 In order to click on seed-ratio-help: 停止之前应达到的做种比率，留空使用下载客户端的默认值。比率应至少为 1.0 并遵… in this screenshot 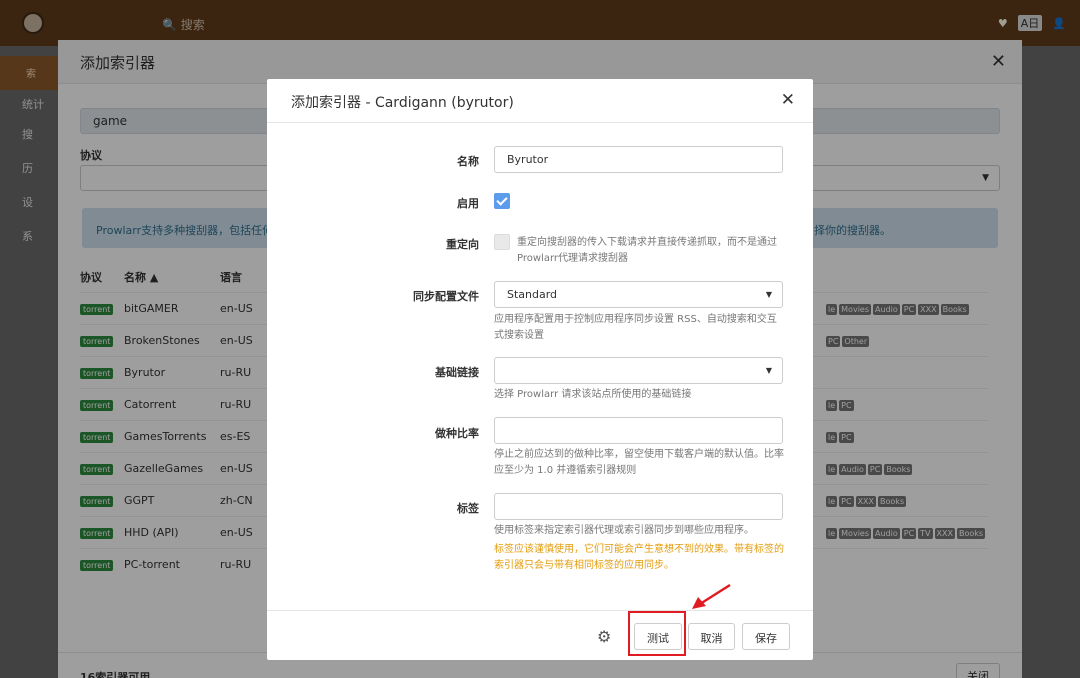, I will do `click(639, 462)`.